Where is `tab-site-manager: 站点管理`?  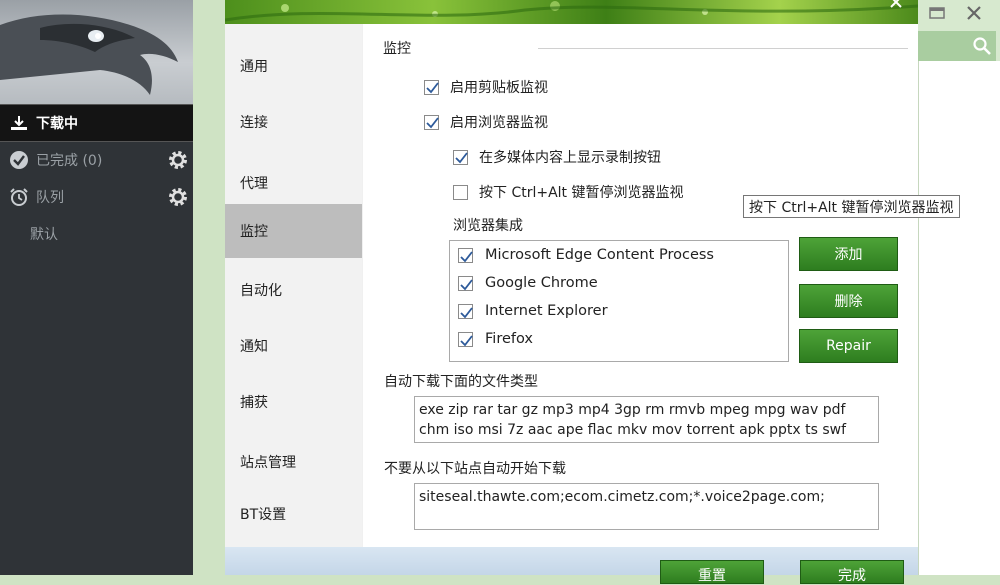
tab-site-manager: 站点管理 is located at coordinates (293, 462).